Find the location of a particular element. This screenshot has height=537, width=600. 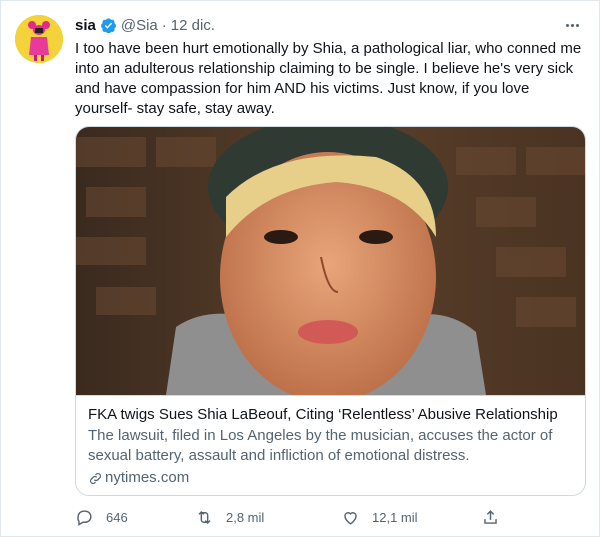

author-handle: @Sia is located at coordinates (139, 25).